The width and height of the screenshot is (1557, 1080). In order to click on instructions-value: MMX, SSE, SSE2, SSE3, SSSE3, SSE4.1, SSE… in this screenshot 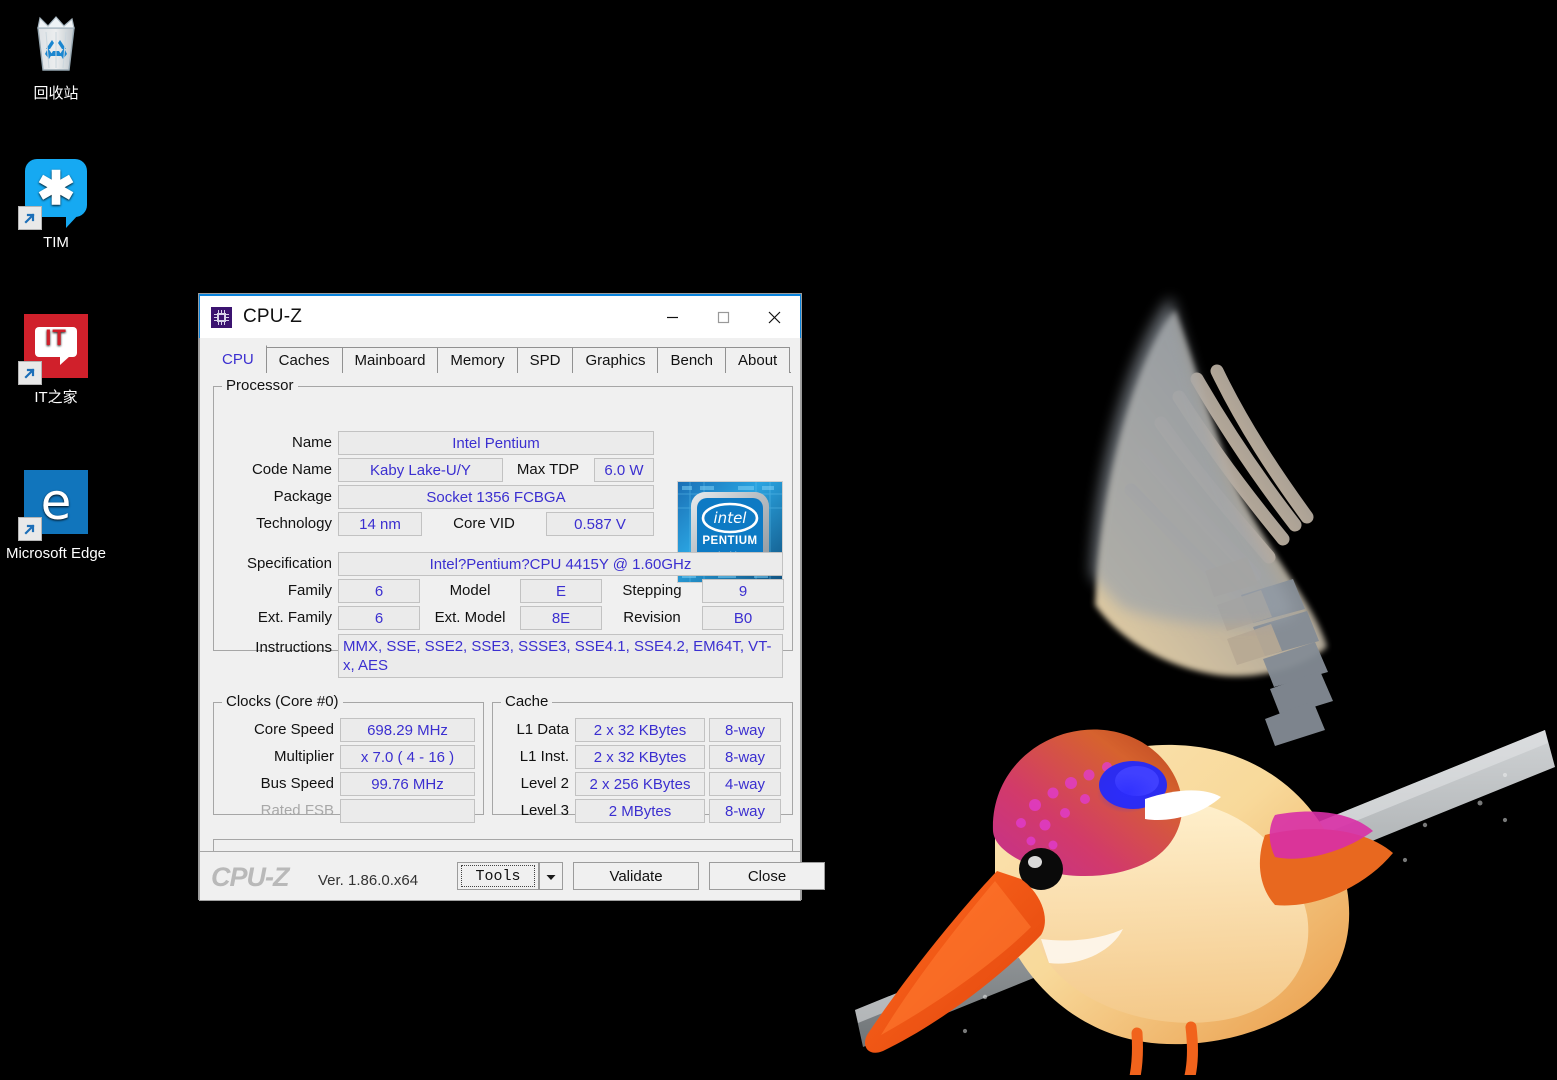, I will do `click(560, 656)`.